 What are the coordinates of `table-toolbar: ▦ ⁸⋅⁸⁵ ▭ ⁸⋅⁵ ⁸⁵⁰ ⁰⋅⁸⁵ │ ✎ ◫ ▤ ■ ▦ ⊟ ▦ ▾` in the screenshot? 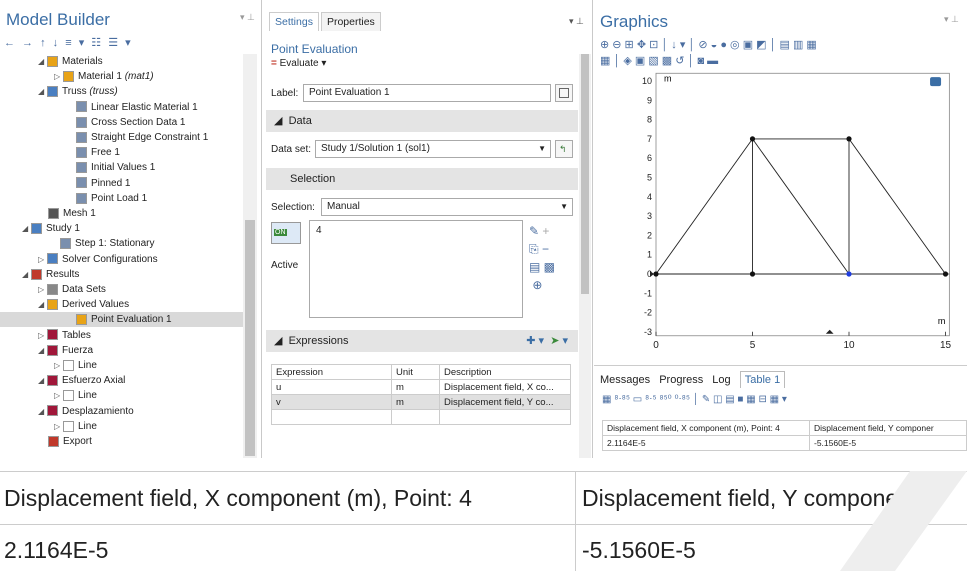 It's located at (694, 399).